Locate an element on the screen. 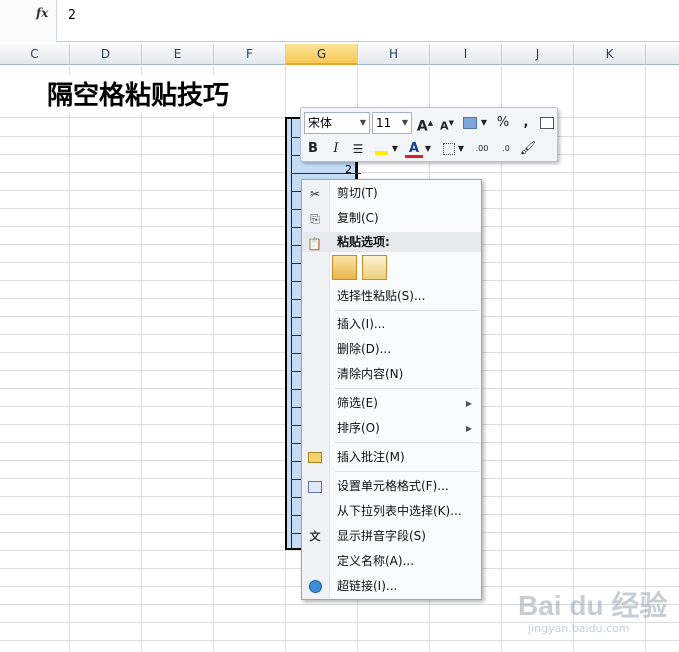 This screenshot has height=652, width=679. align-center-icon: ☰ is located at coordinates (358, 149).